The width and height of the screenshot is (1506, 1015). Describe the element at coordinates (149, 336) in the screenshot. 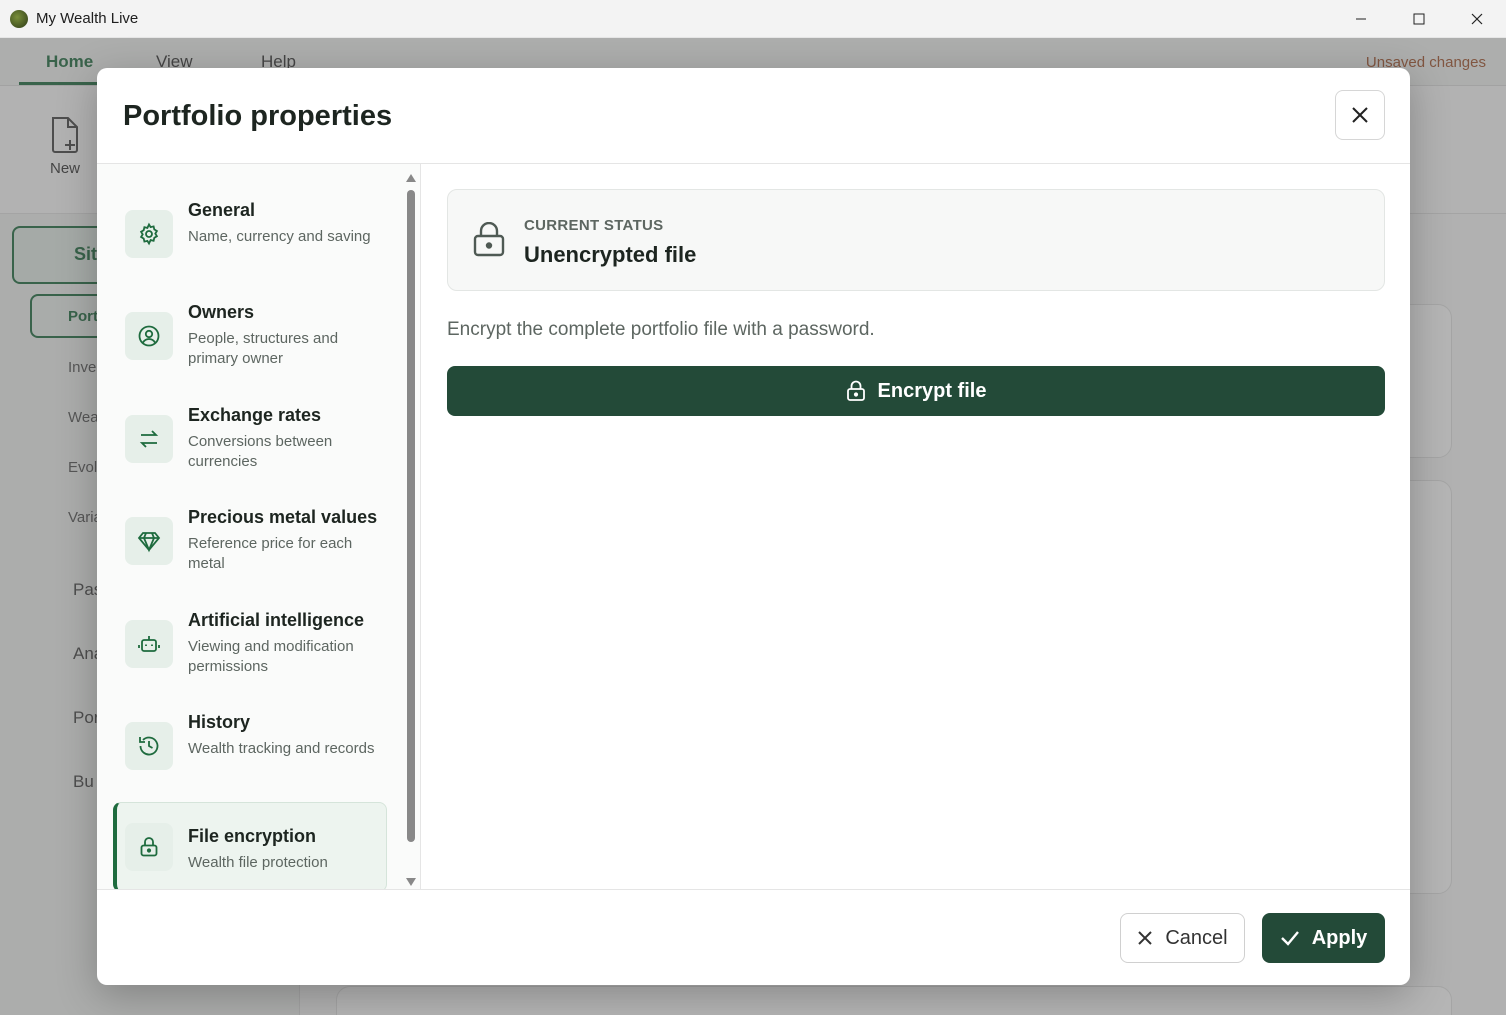

I see `user-circle-icon` at that location.